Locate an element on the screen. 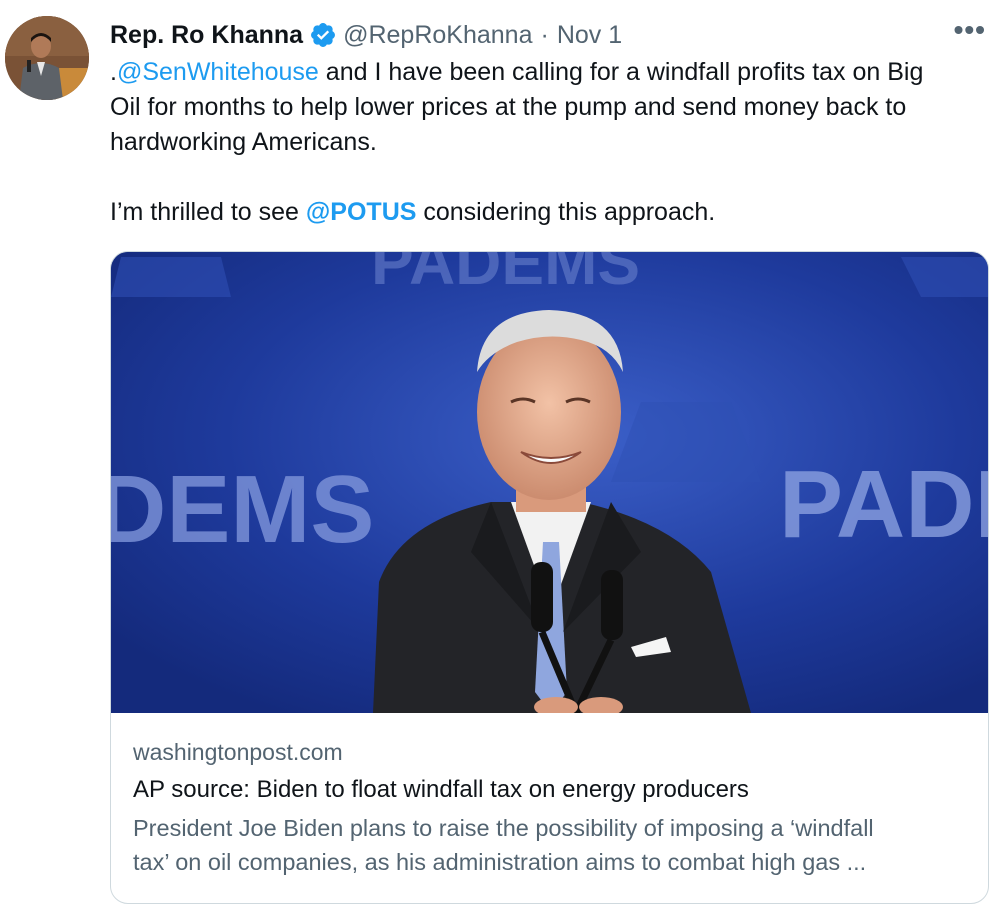  author-avatar is located at coordinates (47, 58).